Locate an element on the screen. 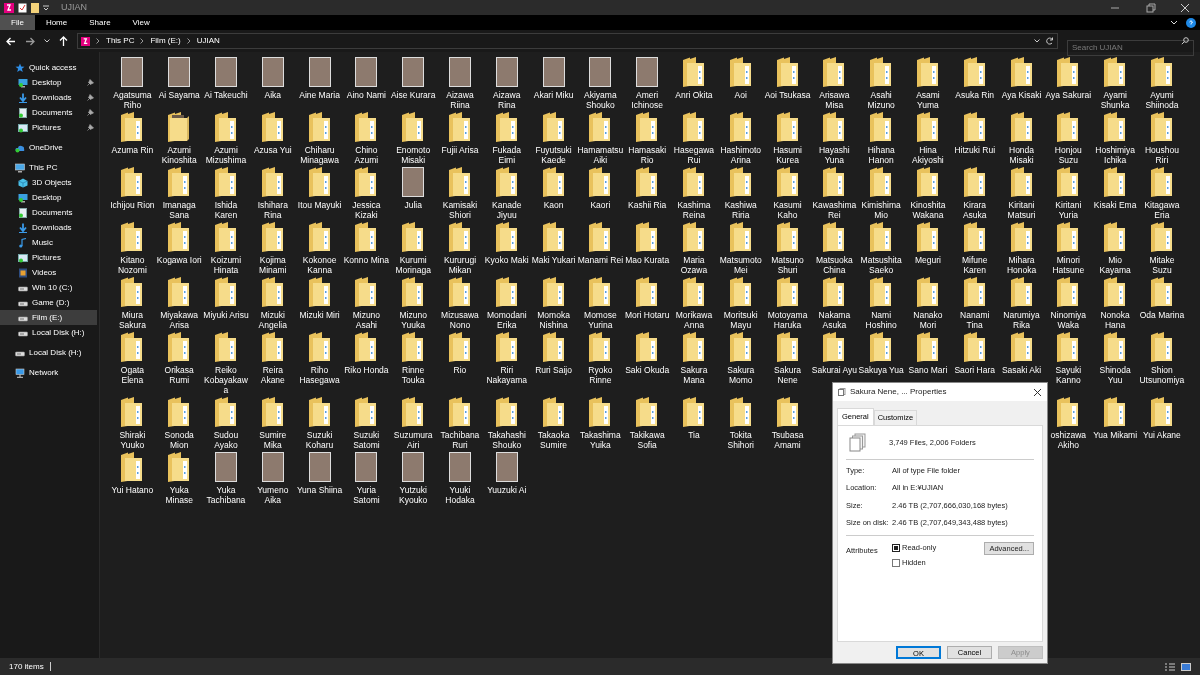  folder-name: Miura Sakura is located at coordinates (132, 320).